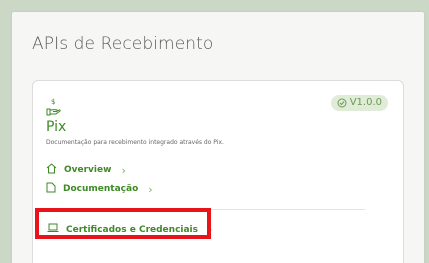  I want to click on overview-link: Overview ›, so click(86, 170).